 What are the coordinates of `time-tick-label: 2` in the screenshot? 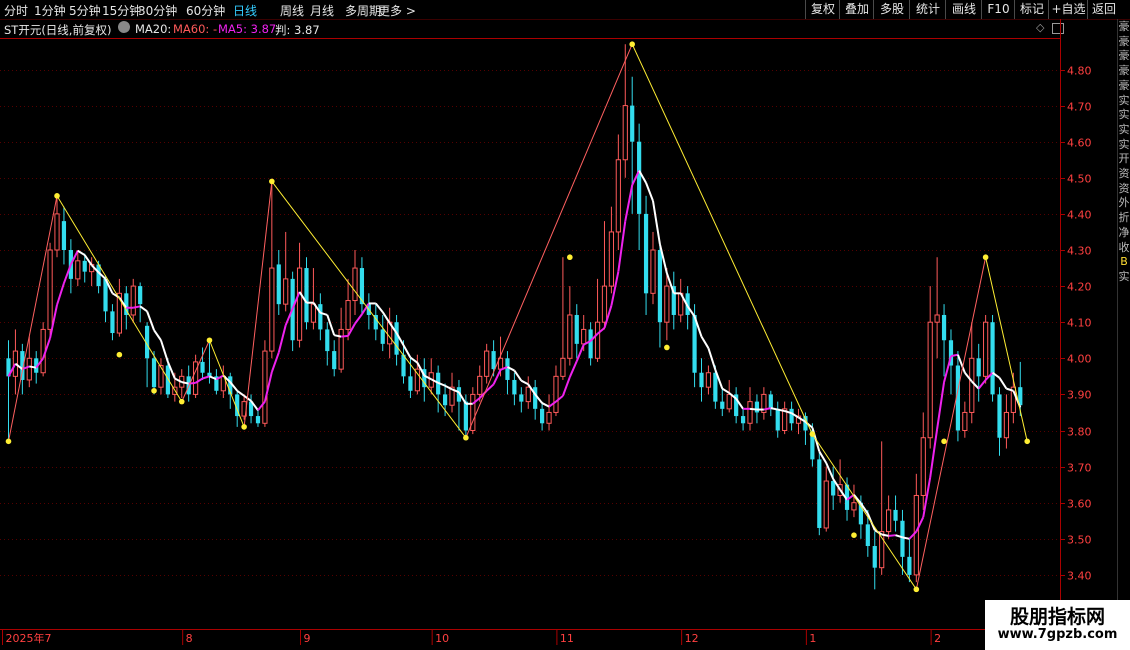 It's located at (937, 638).